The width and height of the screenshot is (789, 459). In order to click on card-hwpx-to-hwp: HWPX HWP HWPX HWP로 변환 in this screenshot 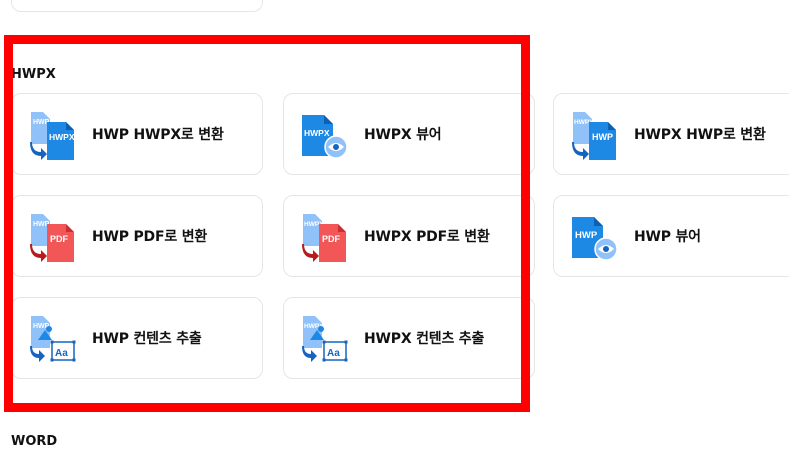, I will do `click(671, 134)`.